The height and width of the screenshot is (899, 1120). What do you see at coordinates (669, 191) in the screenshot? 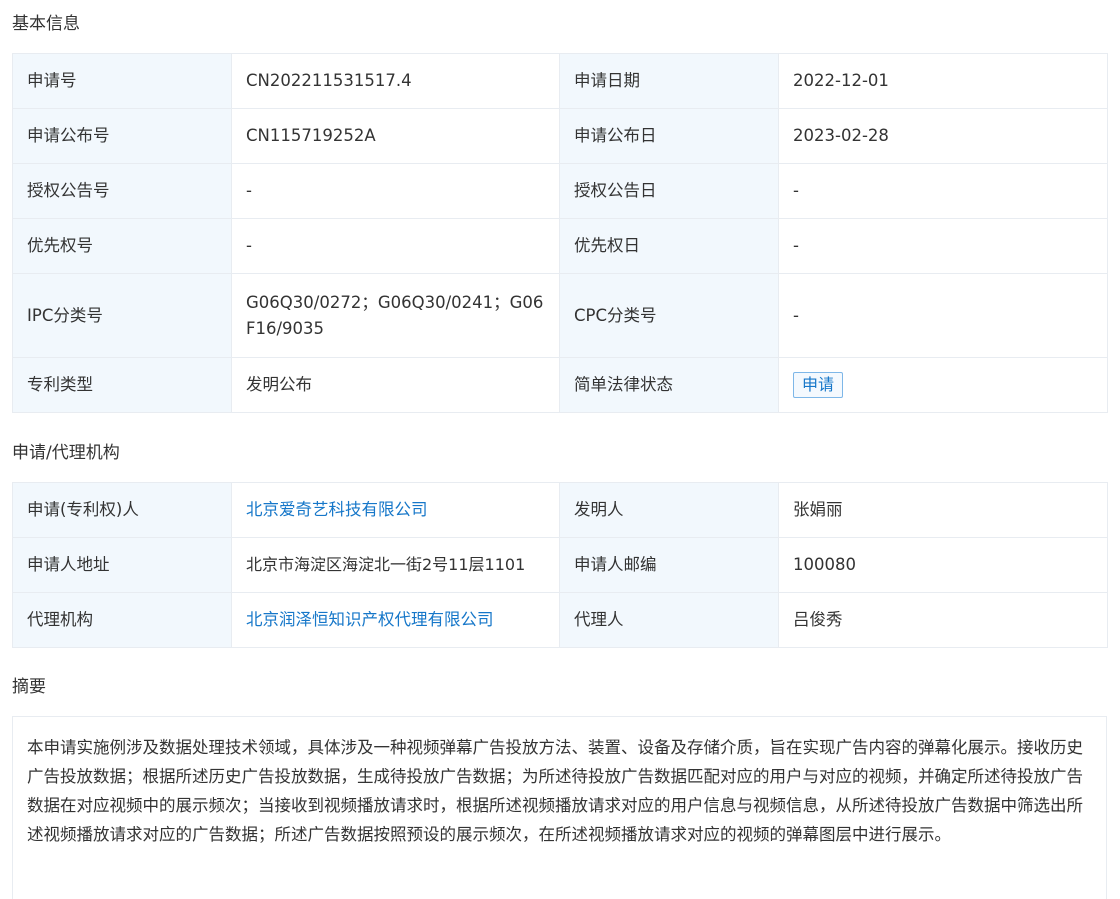
I see `grant-date-label: 授权公告日` at bounding box center [669, 191].